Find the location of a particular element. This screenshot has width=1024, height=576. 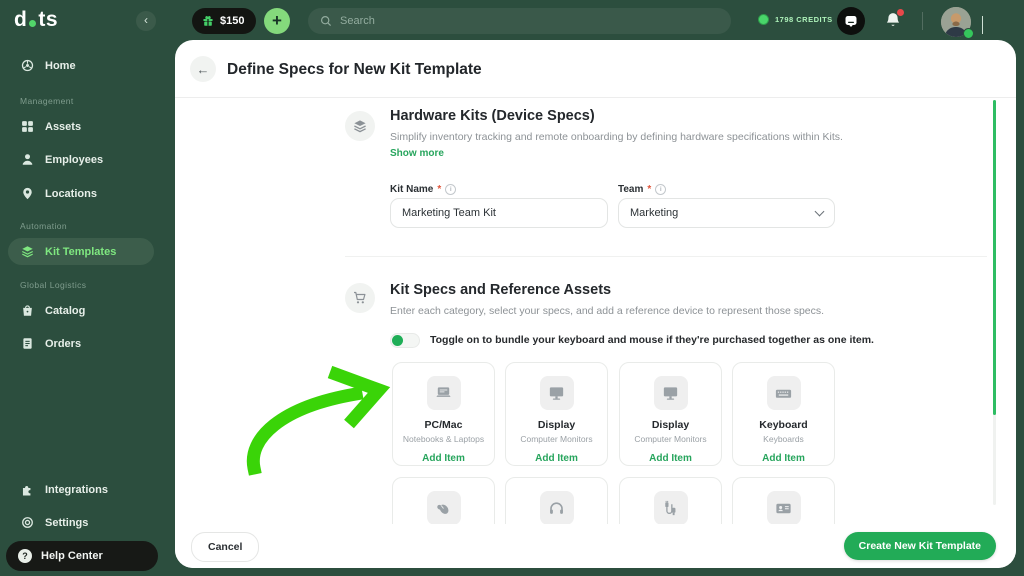

category-card-display-1: Display Computer Monitors Add Item is located at coordinates (556, 414).